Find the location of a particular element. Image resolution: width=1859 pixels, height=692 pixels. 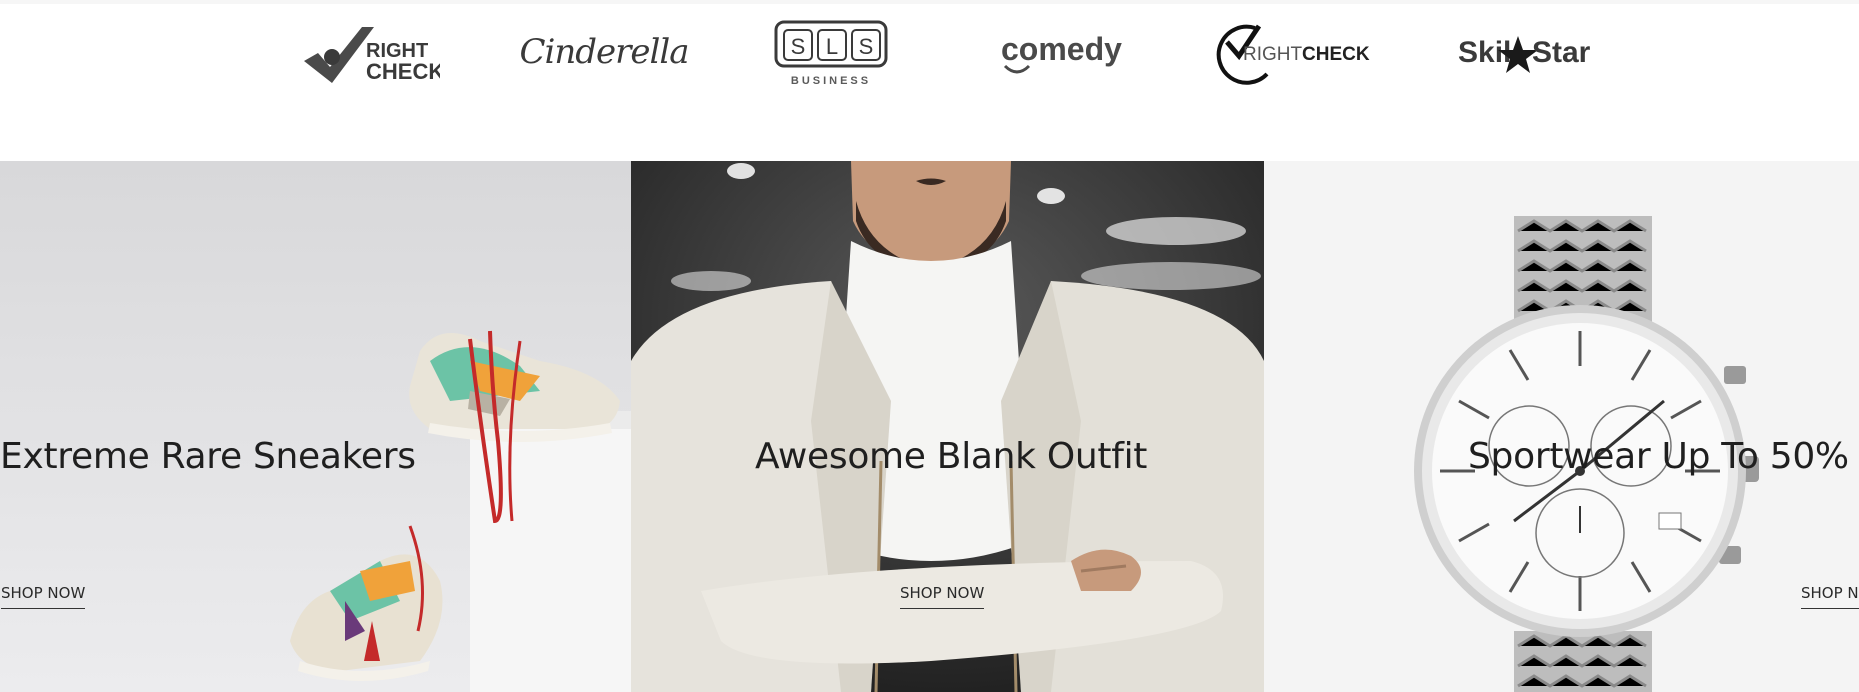

brand-logo-cinderella: Cinderella is located at coordinates (604, 52).